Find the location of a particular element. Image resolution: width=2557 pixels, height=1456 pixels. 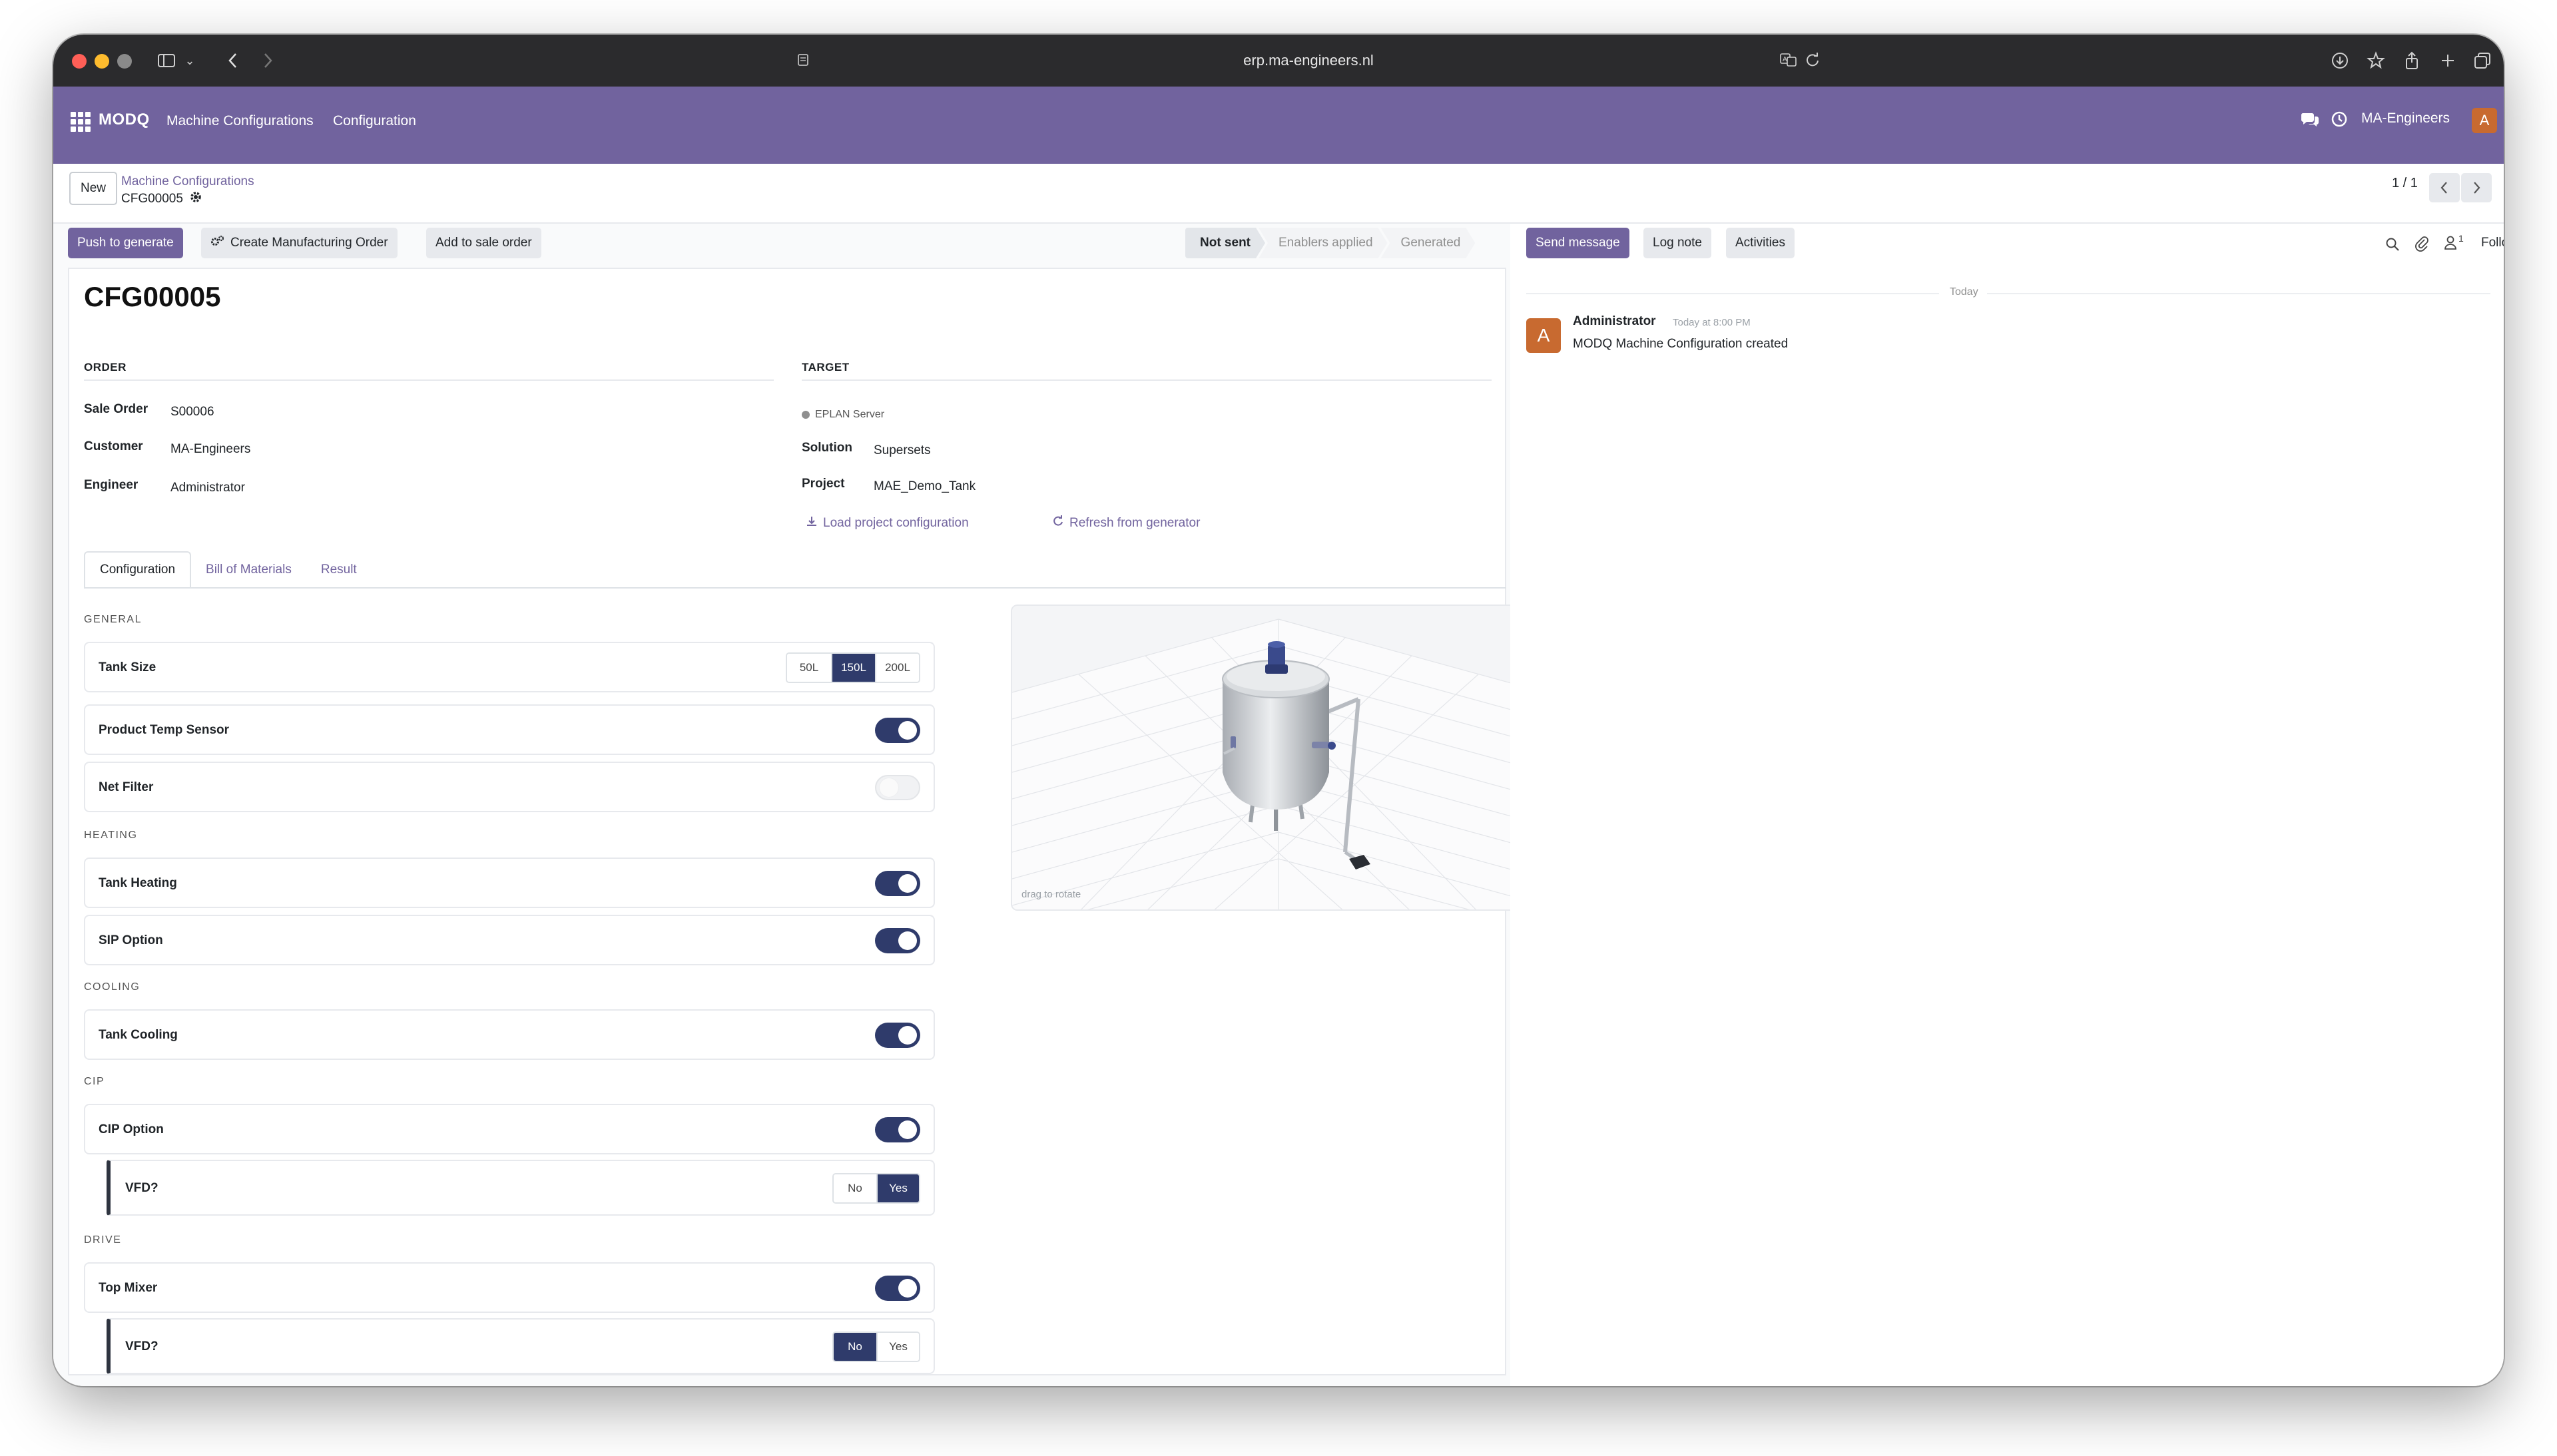

day-divider-right is located at coordinates (2238, 293).